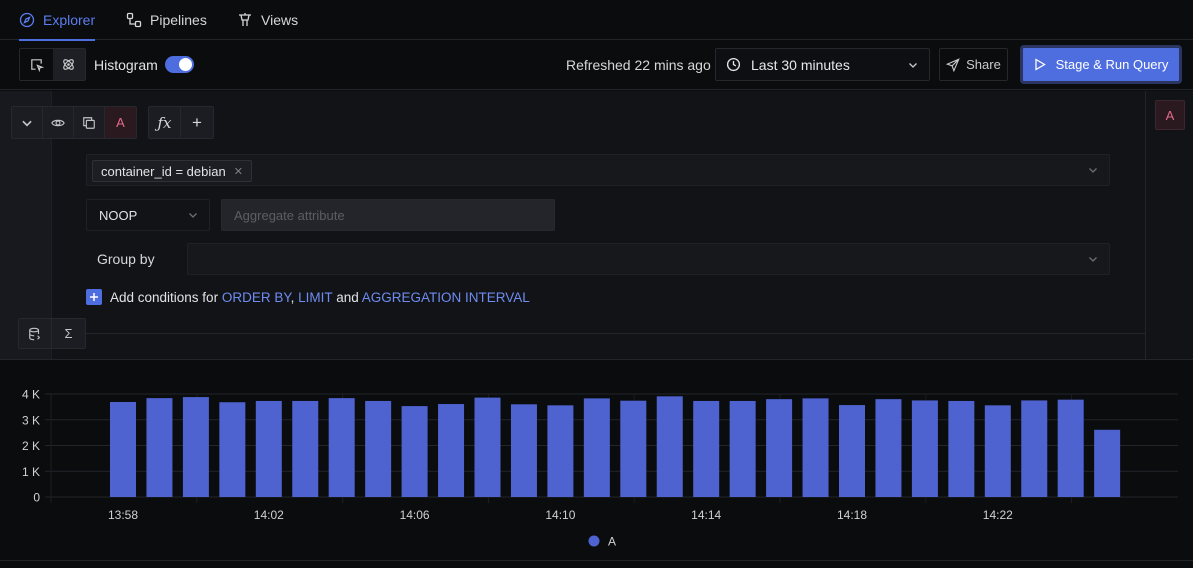  What do you see at coordinates (238, 171) in the screenshot?
I see `close-icon: ✕` at bounding box center [238, 171].